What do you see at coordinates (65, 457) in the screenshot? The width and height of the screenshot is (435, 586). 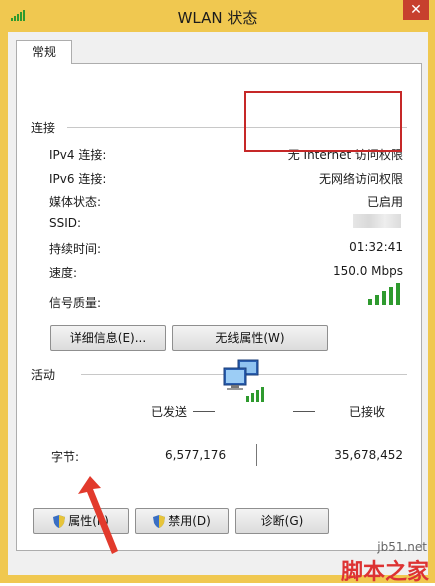 I see `bytes-label: 字节:` at bounding box center [65, 457].